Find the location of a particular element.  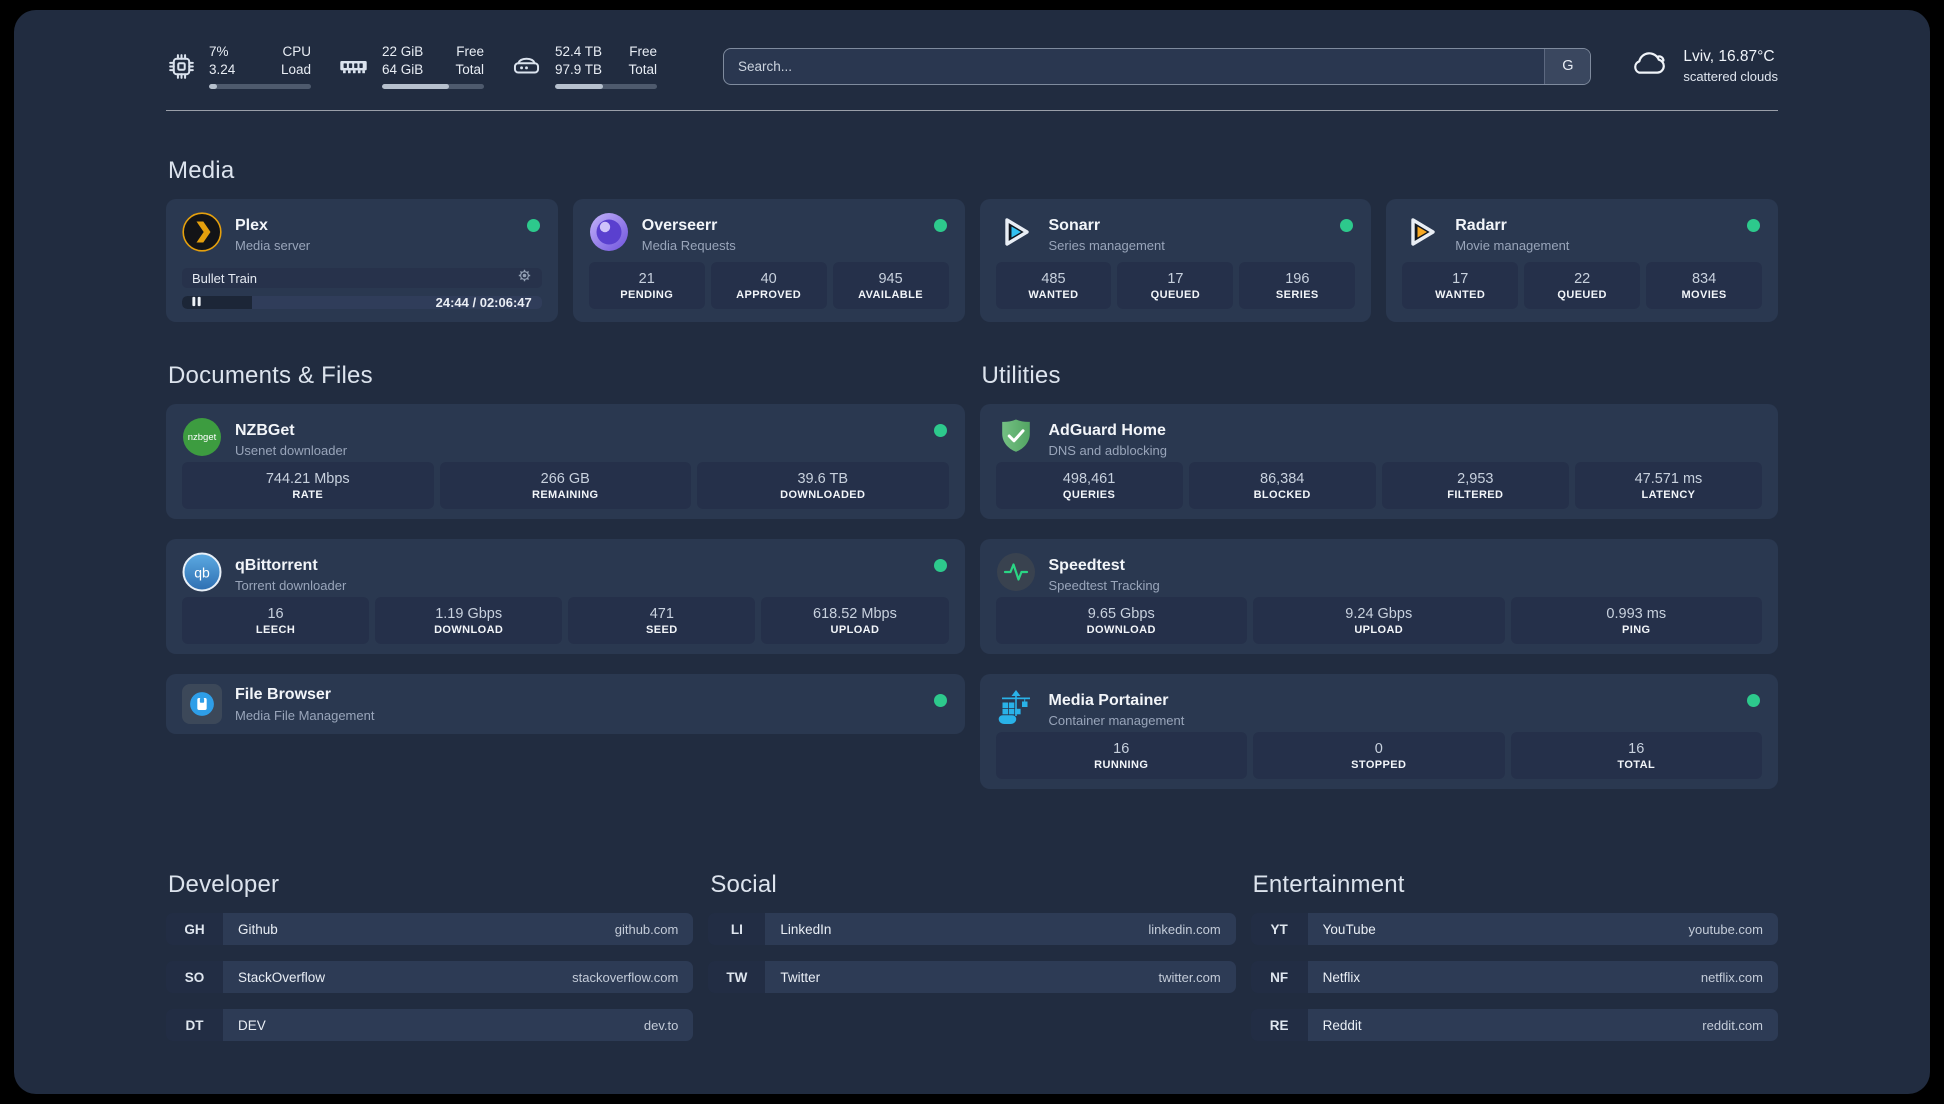

weather-widget: Lviv, 16.87°C scattered clouds is located at coordinates (1703, 66).